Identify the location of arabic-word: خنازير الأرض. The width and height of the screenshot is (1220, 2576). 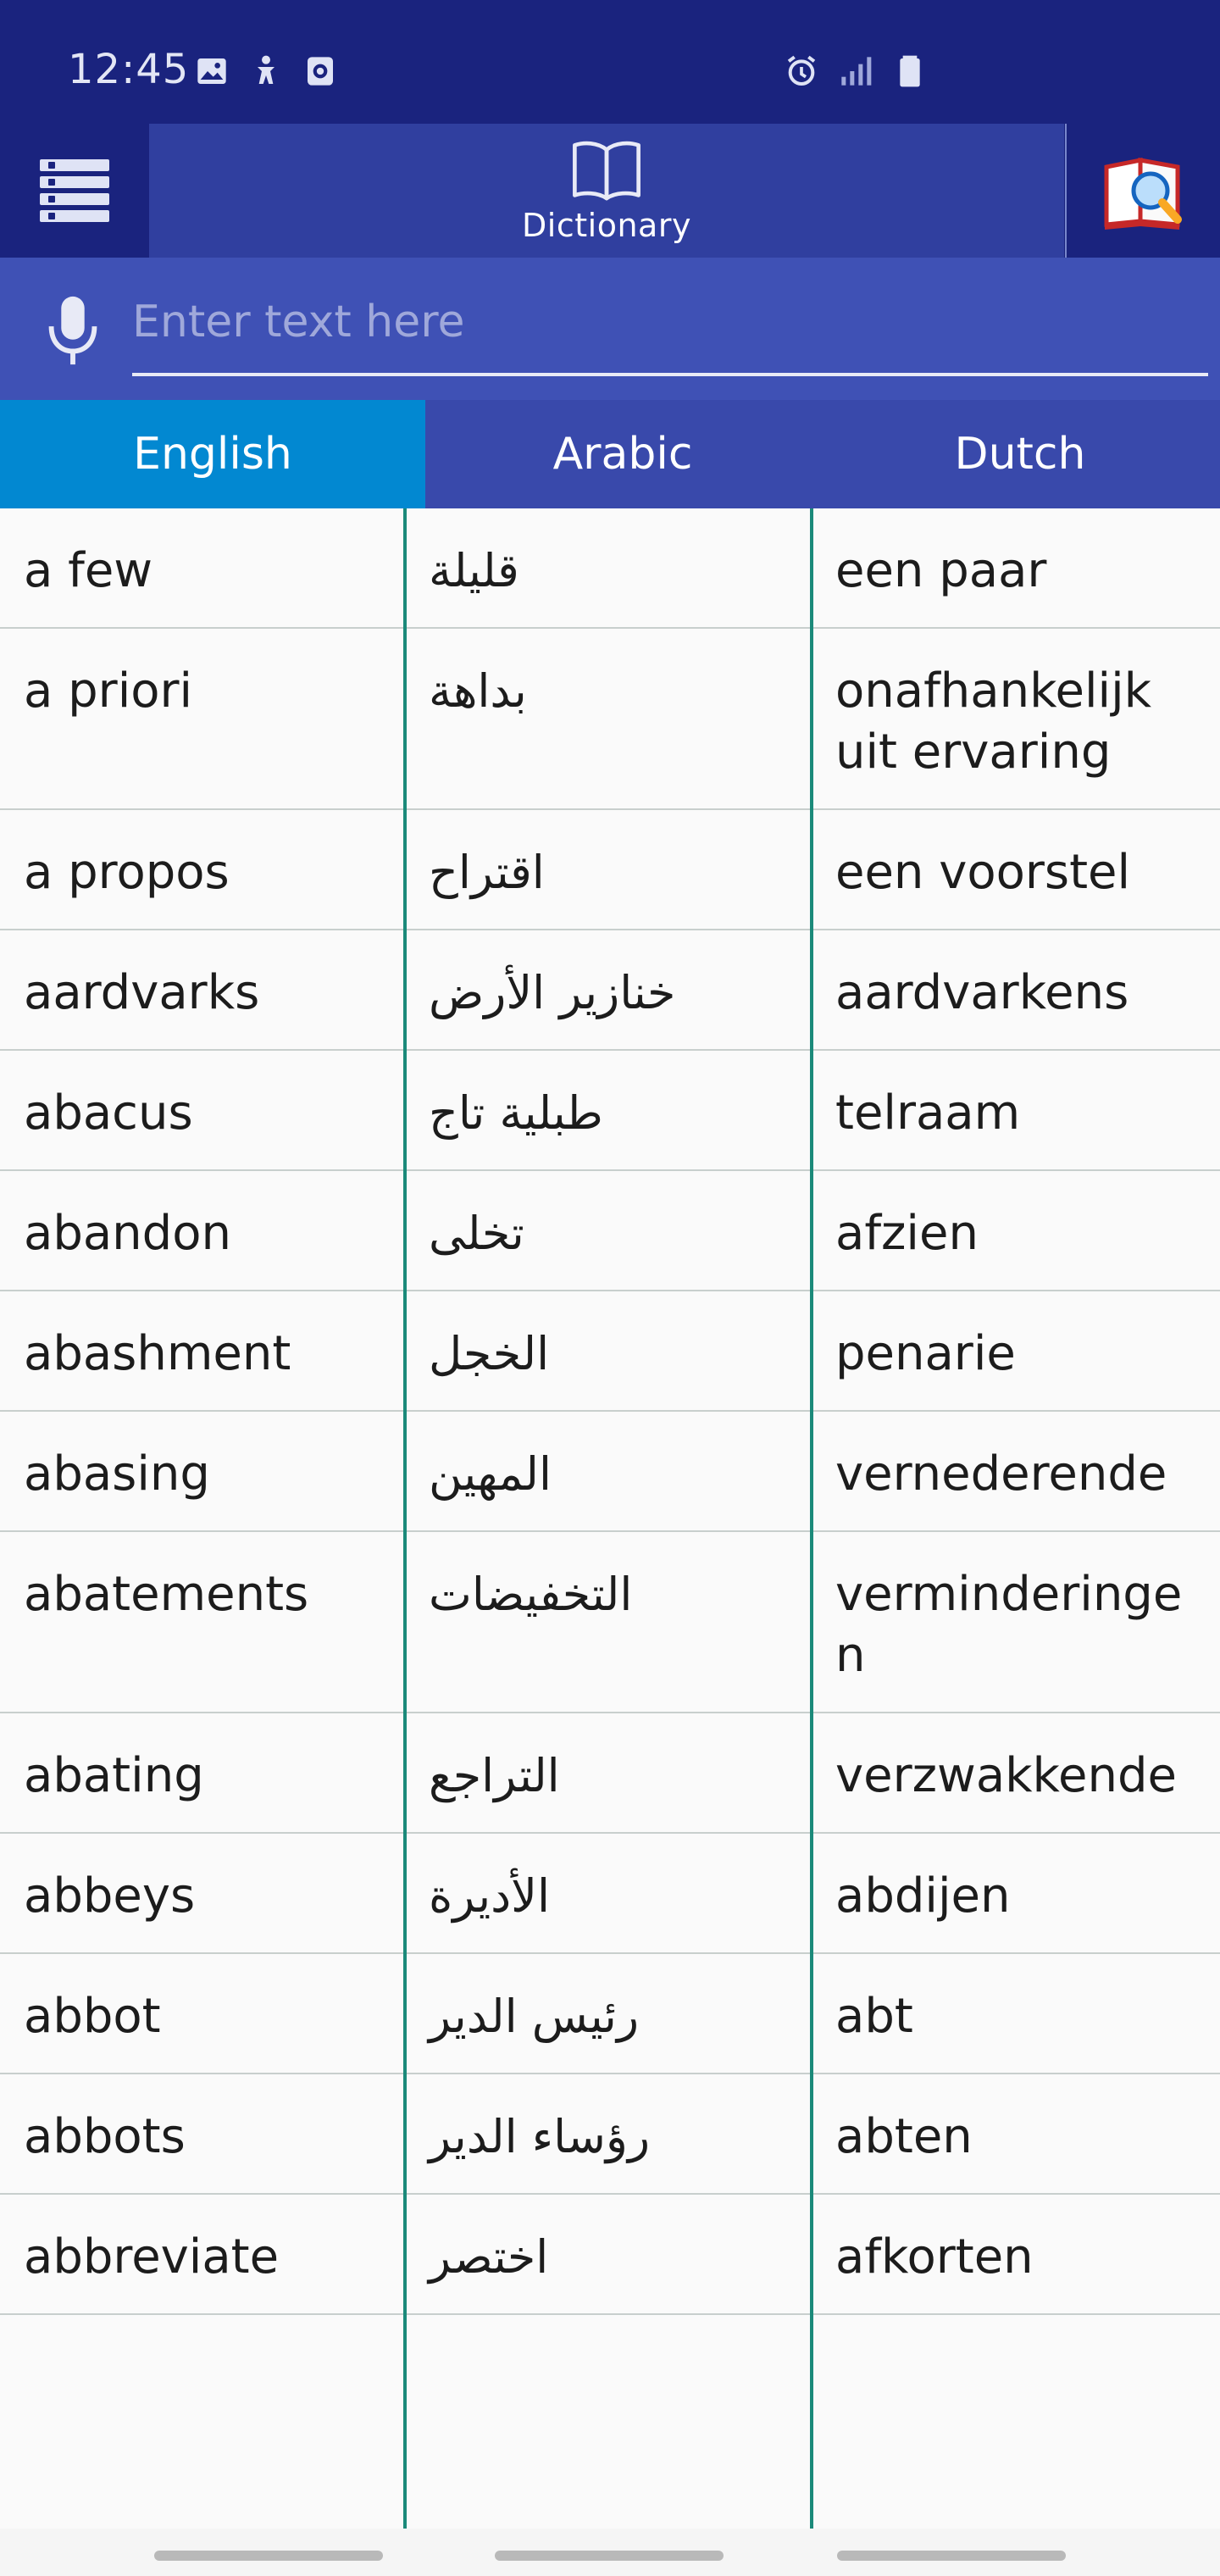
(552, 992).